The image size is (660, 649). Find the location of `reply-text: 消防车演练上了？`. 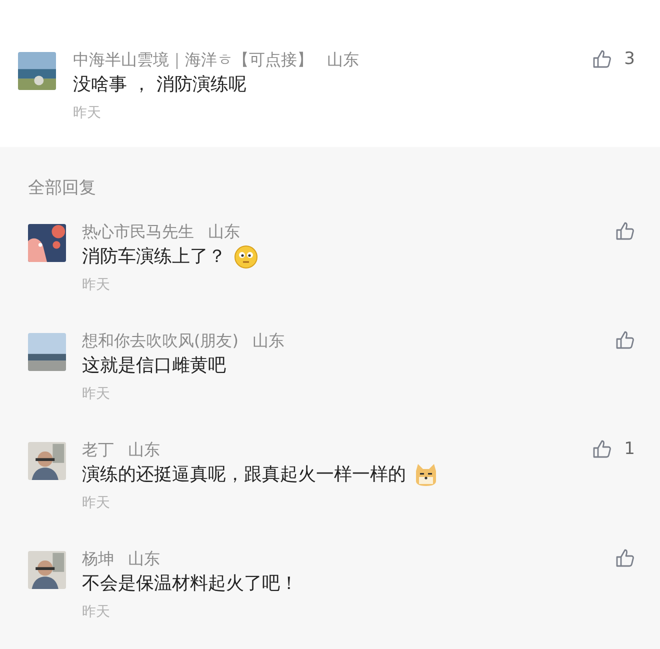

reply-text: 消防车演练上了？ is located at coordinates (154, 257).